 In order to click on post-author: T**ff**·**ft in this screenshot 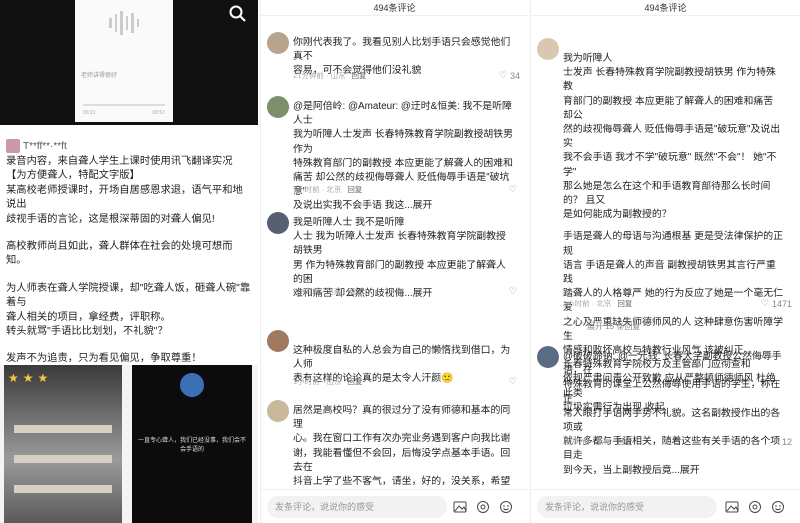, I will do `click(36, 146)`.